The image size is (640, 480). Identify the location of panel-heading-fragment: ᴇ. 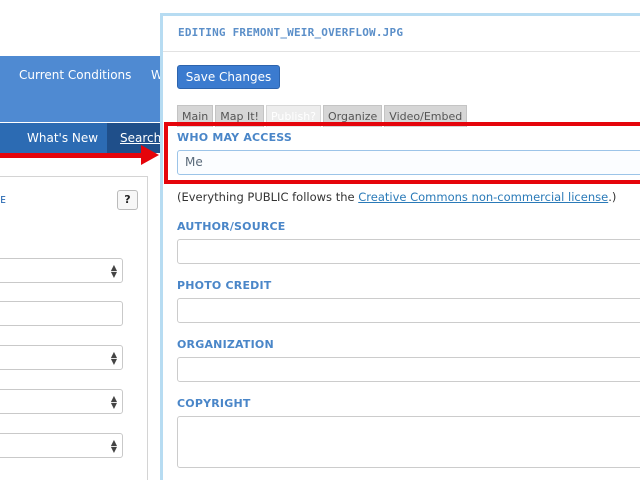
(3, 199).